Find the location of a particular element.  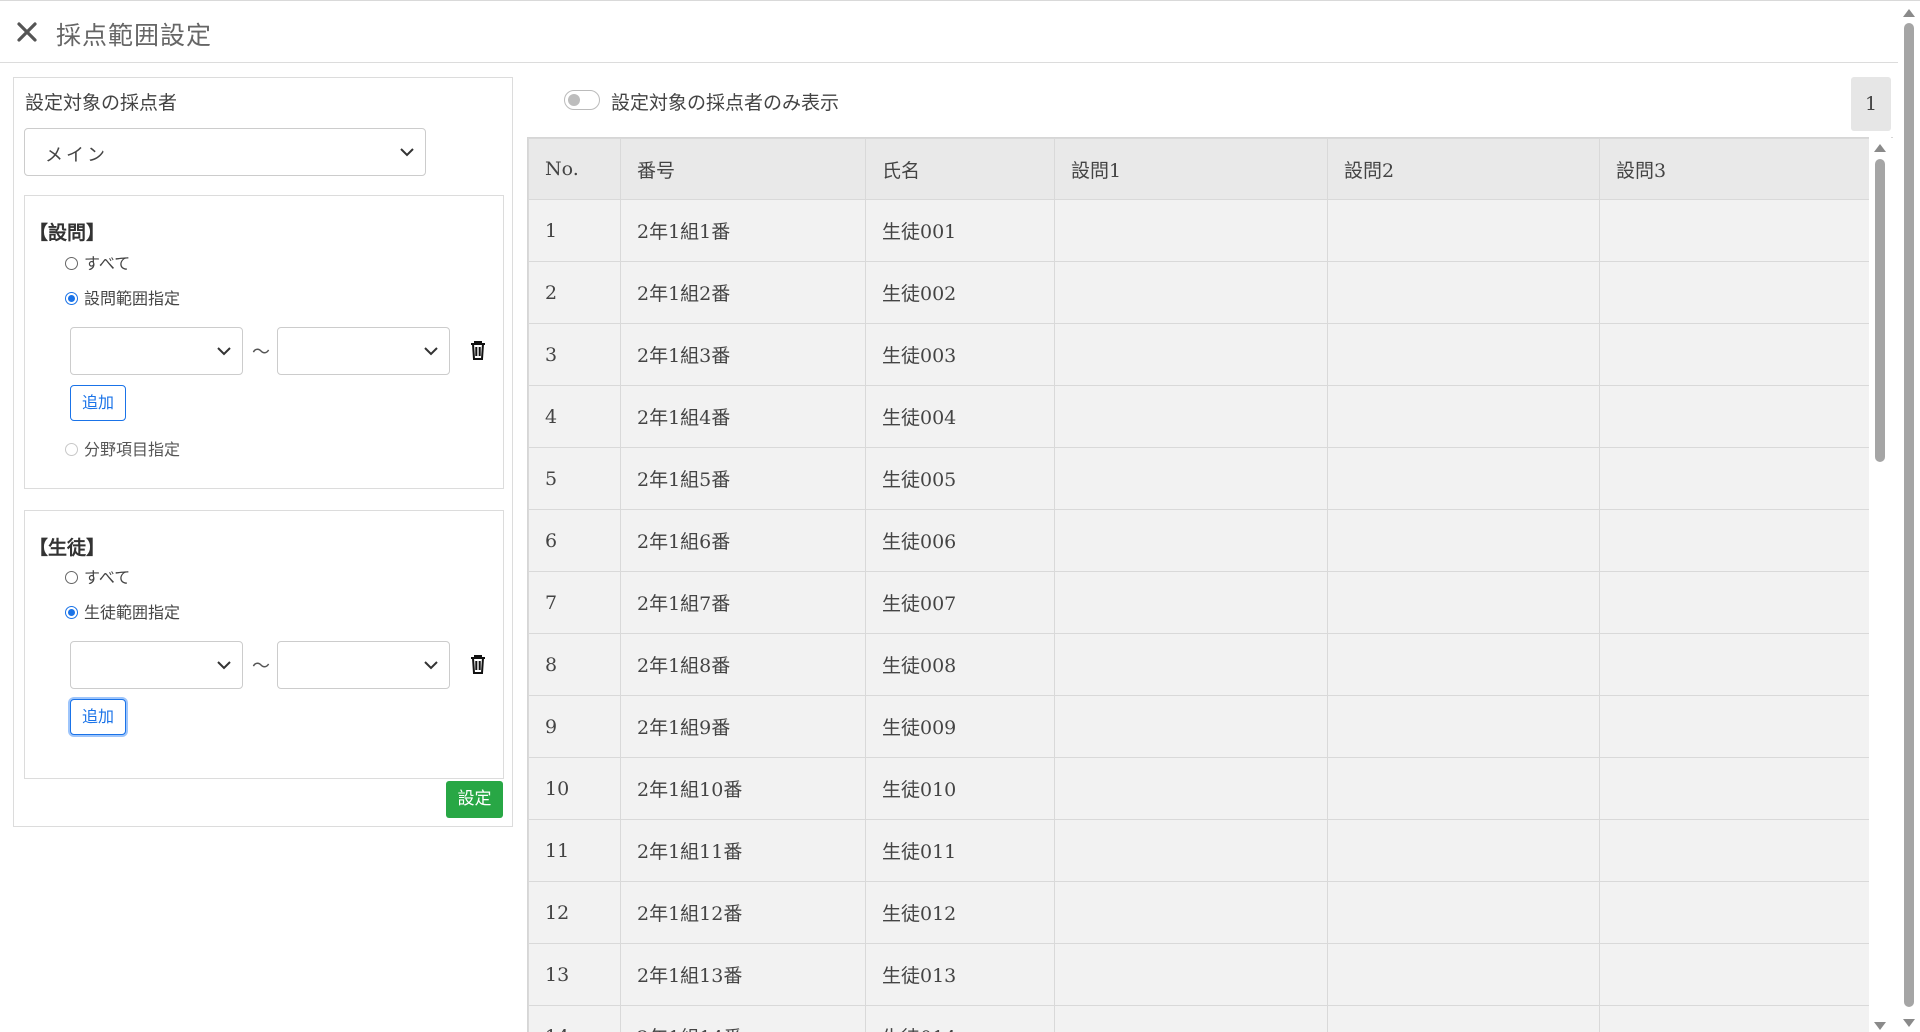

table-cell: 2年1組9番 is located at coordinates (743, 726).